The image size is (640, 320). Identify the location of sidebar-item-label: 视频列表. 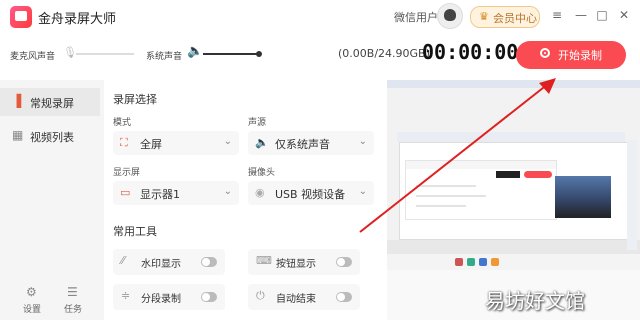
(52, 137).